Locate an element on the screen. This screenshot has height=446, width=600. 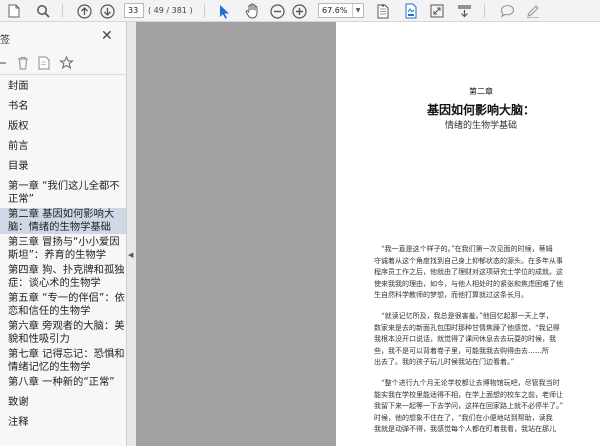
chapter-subtitle: 情绪的生物学基础 is located at coordinates (480, 126).